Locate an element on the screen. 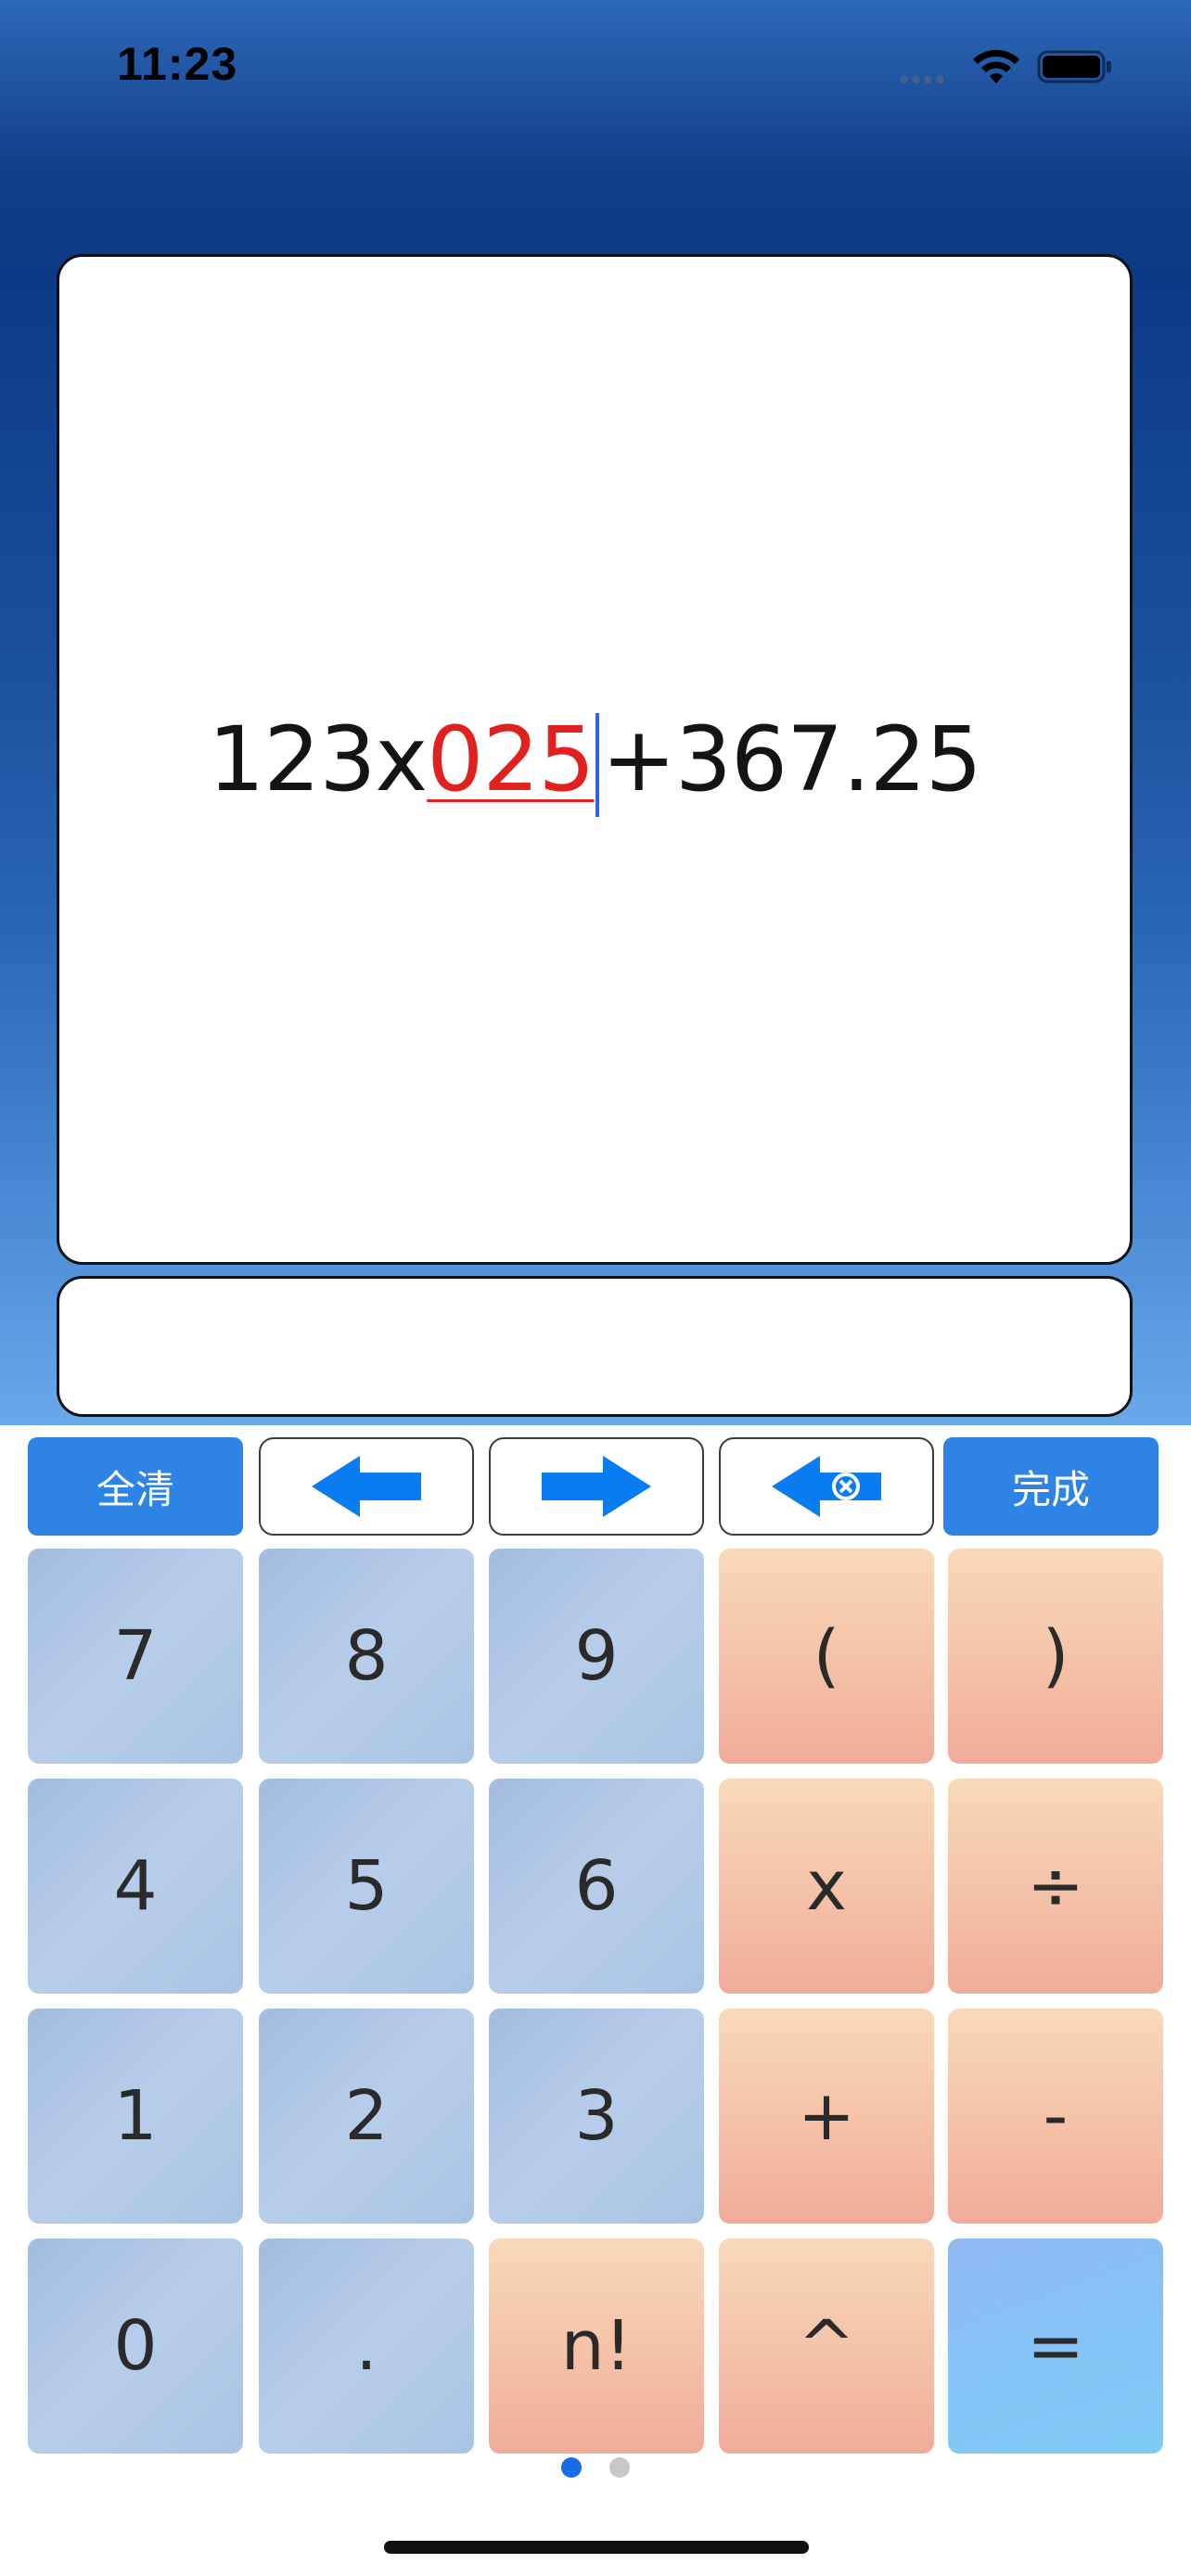 The height and width of the screenshot is (2576, 1191). key-3: 3 is located at coordinates (597, 2116).